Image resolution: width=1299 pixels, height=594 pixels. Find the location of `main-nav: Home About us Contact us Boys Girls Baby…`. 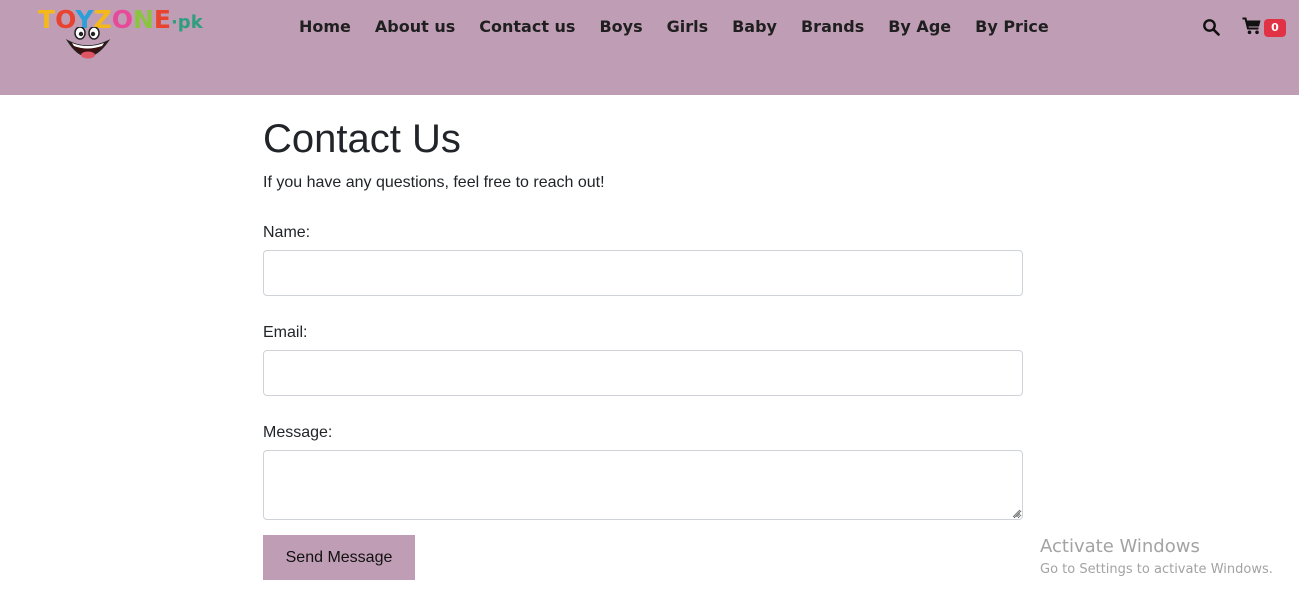

main-nav: Home About us Contact us Boys Girls Baby… is located at coordinates (674, 27).